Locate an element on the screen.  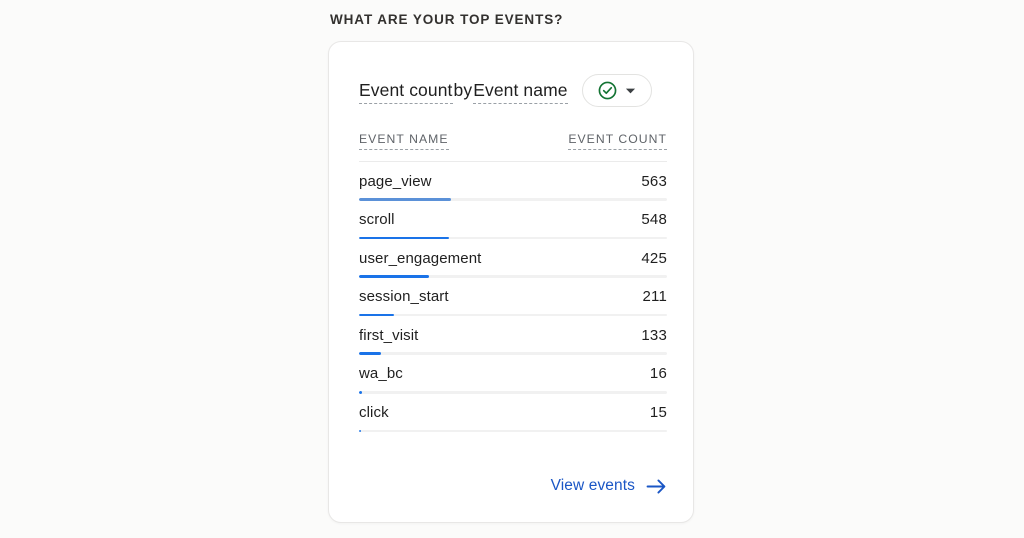
chart-type-selector is located at coordinates (616, 90).